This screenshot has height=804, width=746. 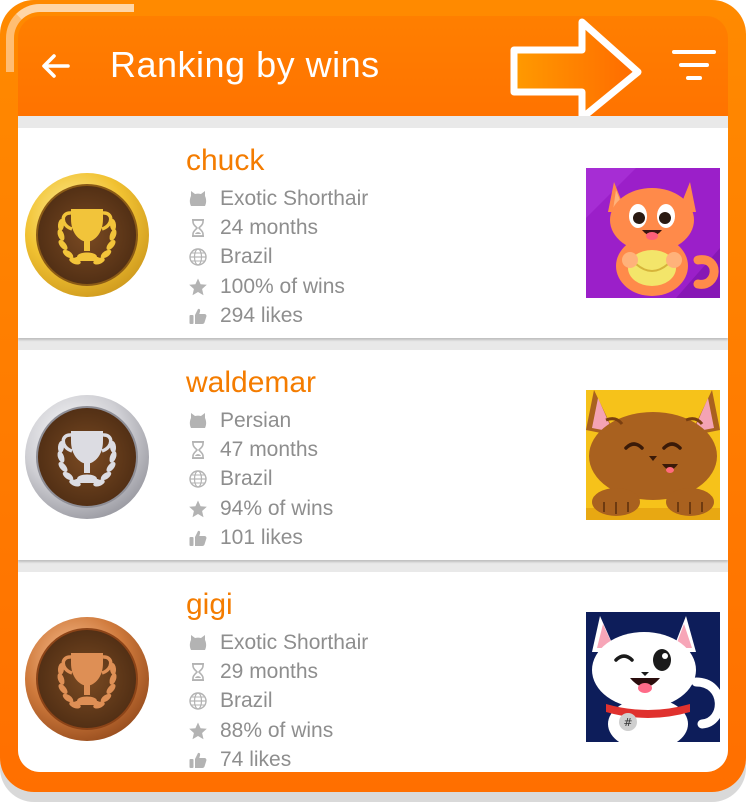 I want to click on cat-name: waldemar, so click(x=251, y=383).